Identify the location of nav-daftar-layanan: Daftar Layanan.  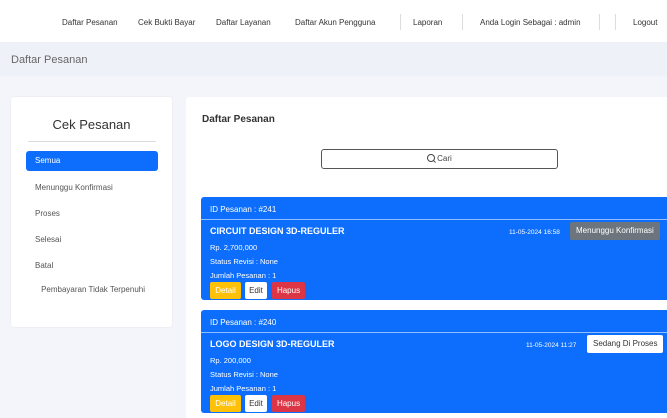
(243, 22).